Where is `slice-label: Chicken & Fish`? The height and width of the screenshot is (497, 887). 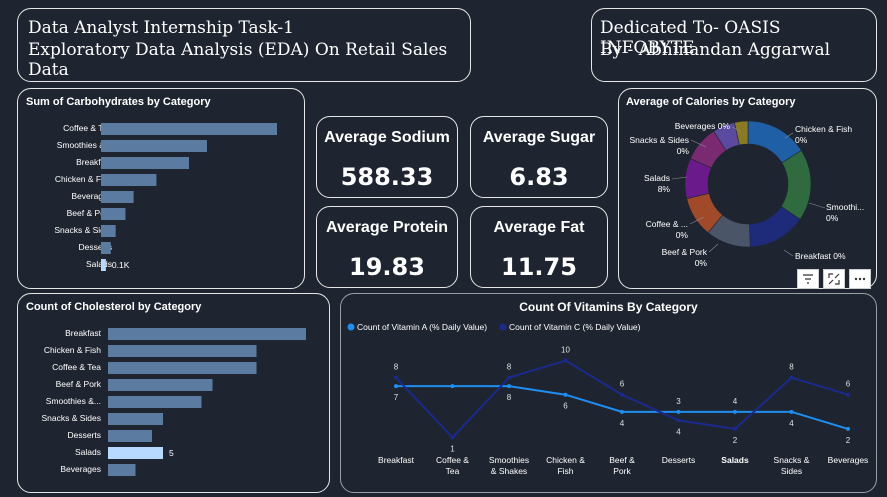
slice-label: Chicken & Fish is located at coordinates (823, 129).